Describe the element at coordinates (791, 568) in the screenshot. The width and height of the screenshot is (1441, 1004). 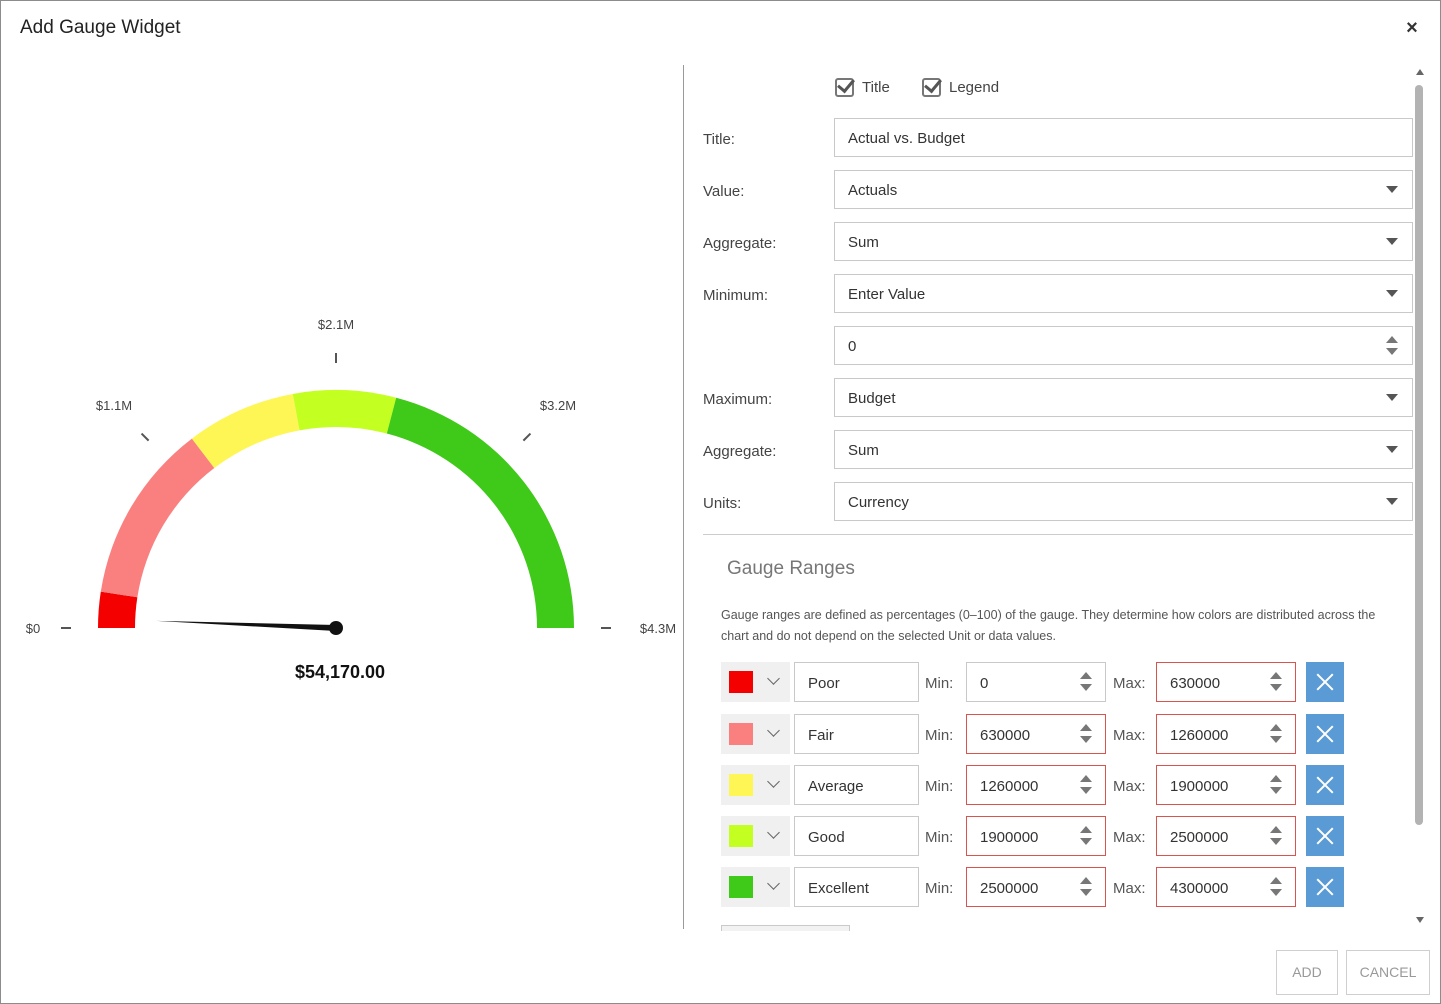
I see `gauge-ranges-title: Gauge Ranges` at that location.